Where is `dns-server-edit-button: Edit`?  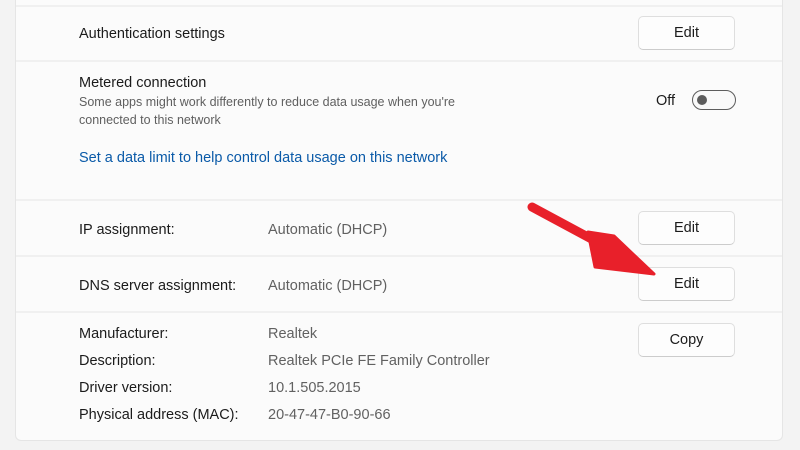
dns-server-edit-button: Edit is located at coordinates (686, 284).